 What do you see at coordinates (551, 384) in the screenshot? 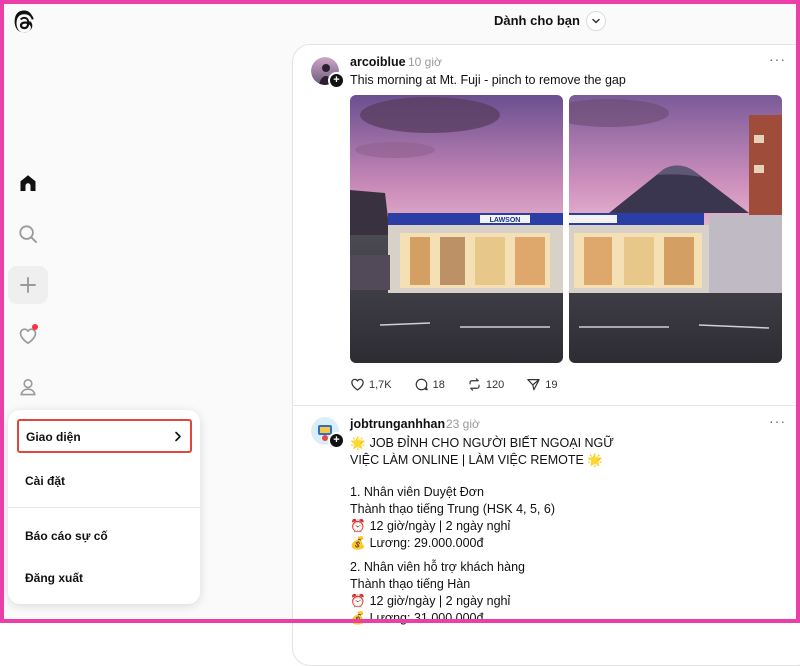
I see `share-count: 19` at bounding box center [551, 384].